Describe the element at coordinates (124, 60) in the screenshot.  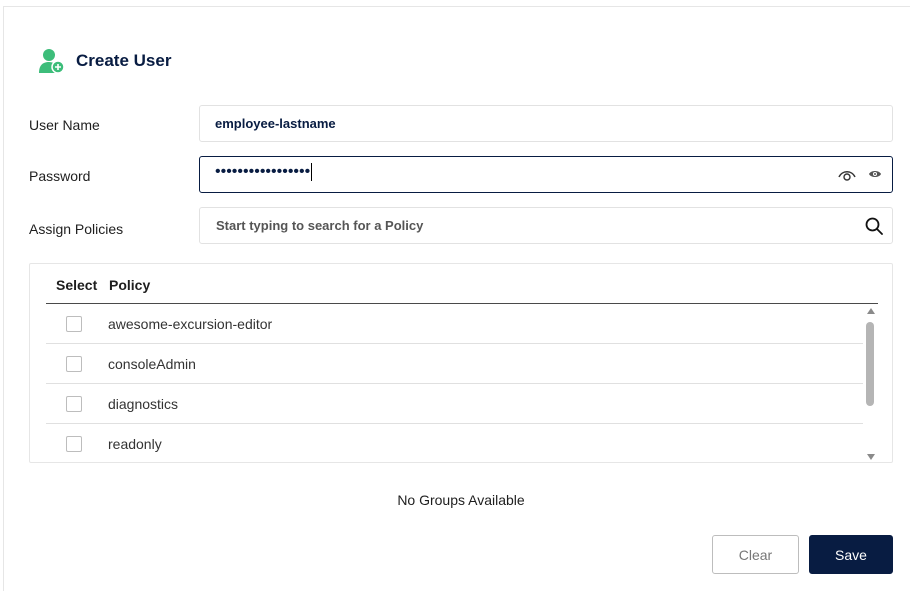
I see `page-title: Create User` at that location.